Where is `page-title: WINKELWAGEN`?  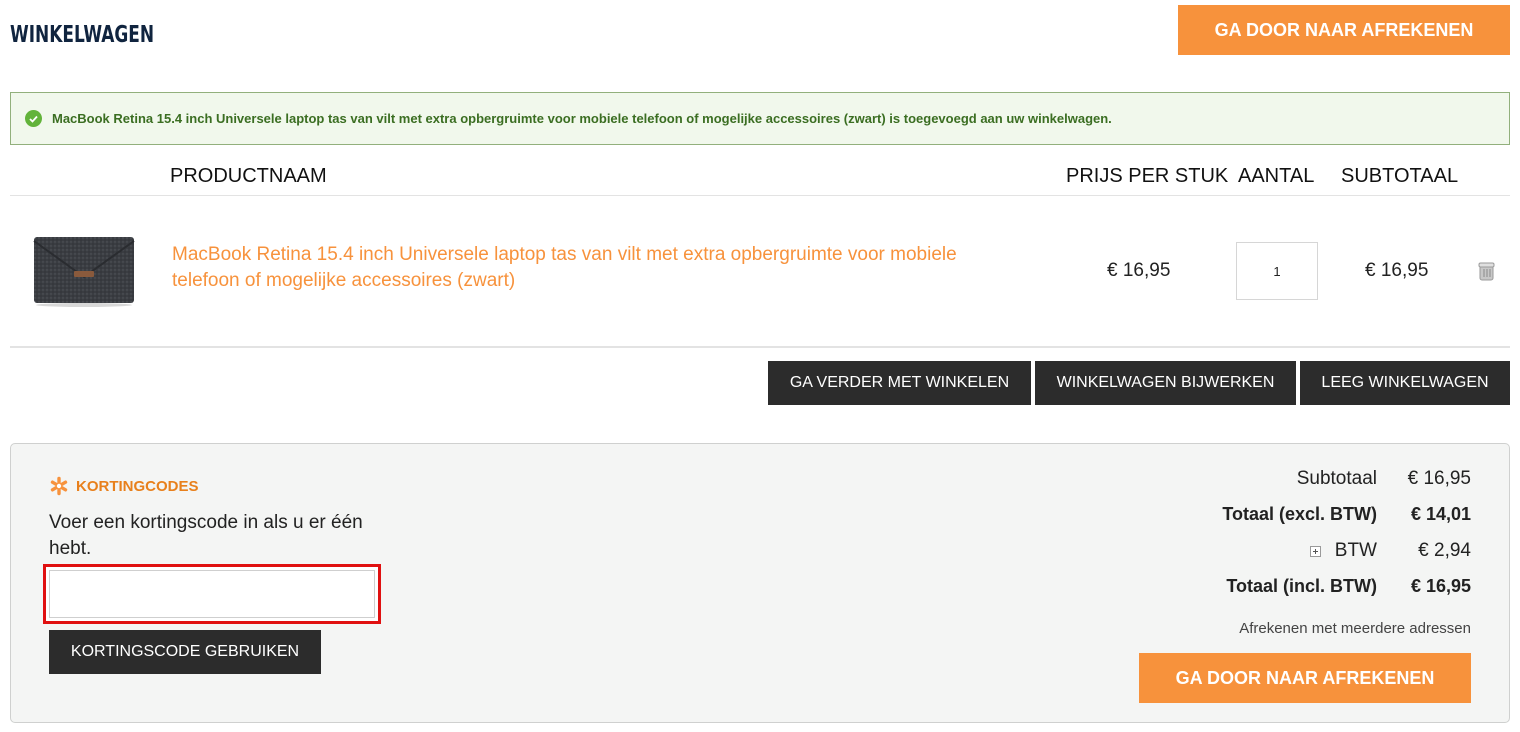
page-title: WINKELWAGEN is located at coordinates (82, 35).